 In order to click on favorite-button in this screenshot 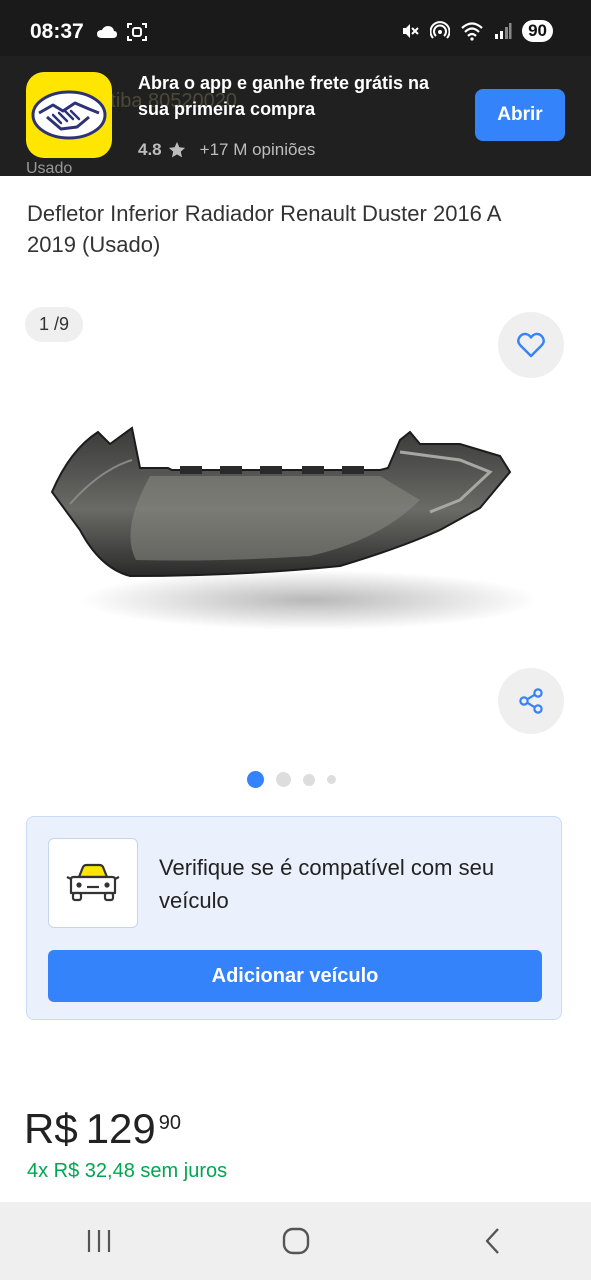, I will do `click(531, 345)`.